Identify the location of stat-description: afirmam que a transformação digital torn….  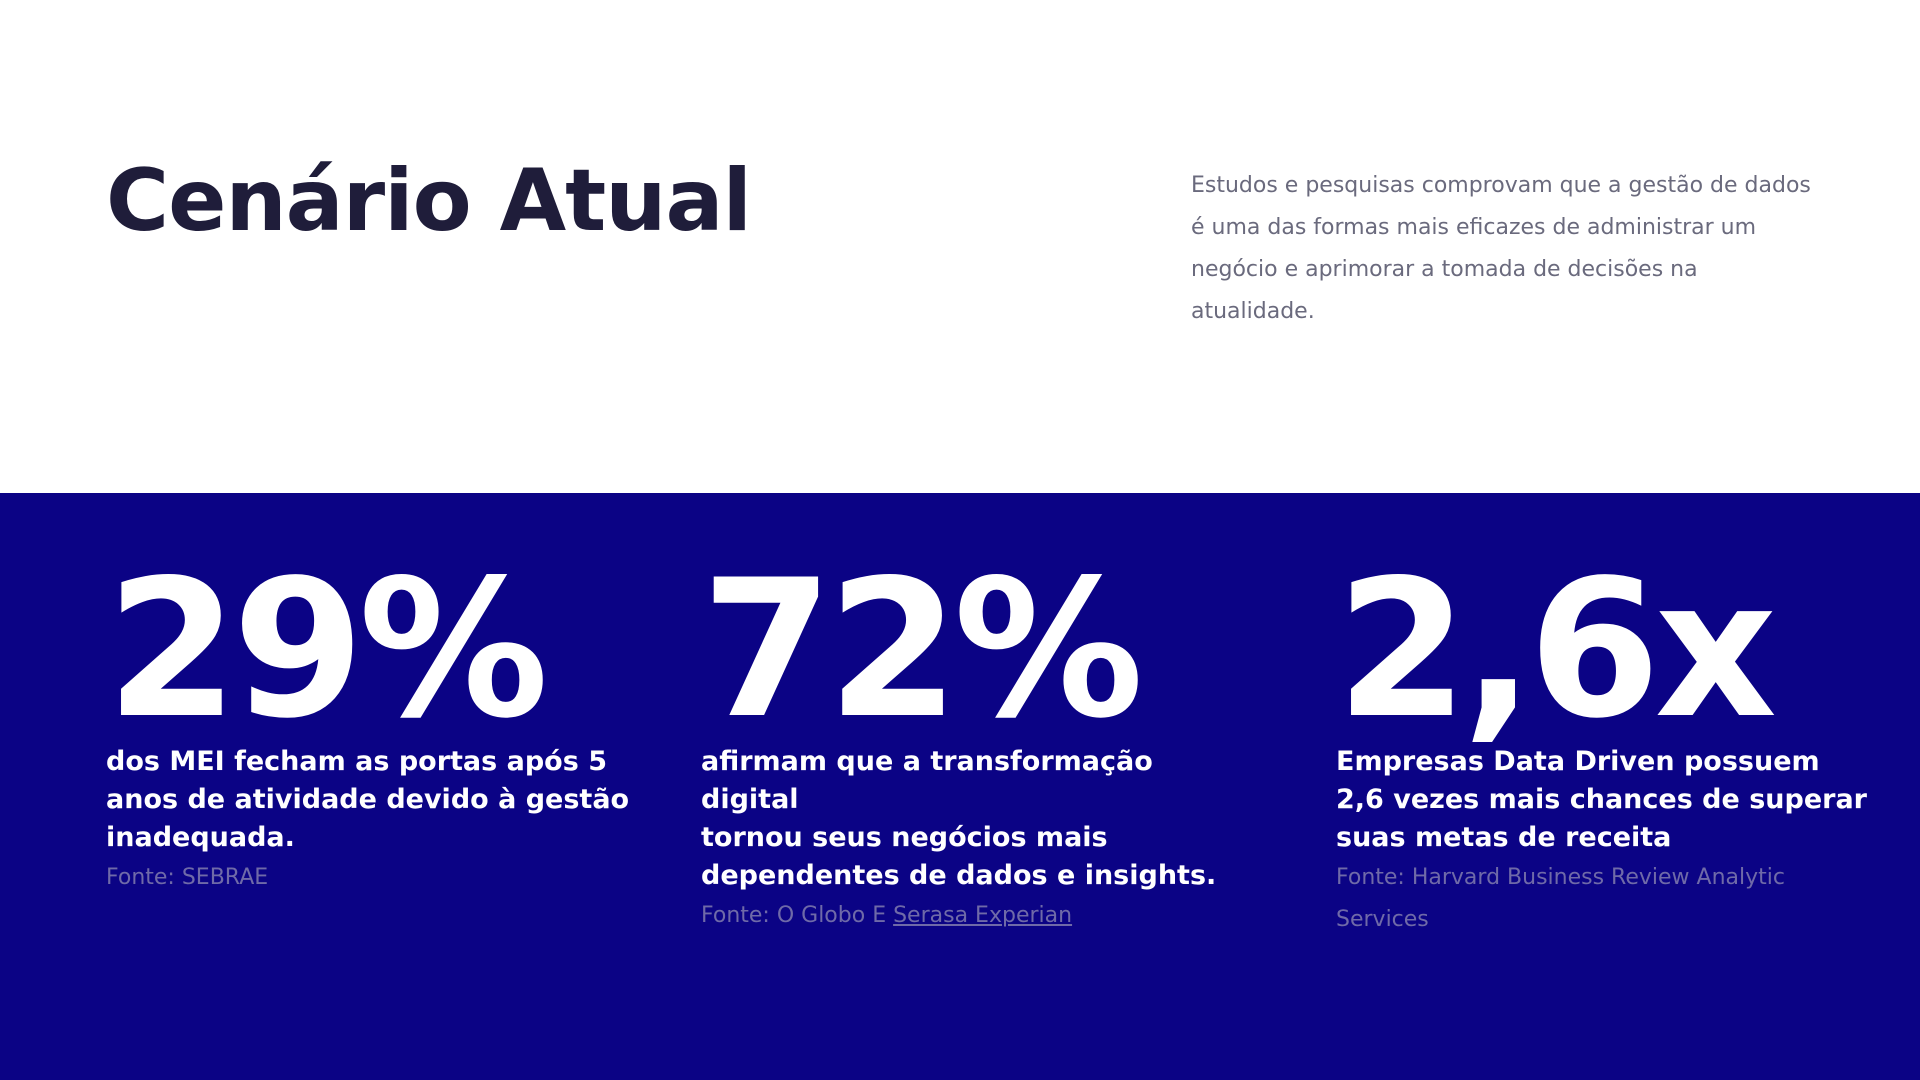
(959, 818).